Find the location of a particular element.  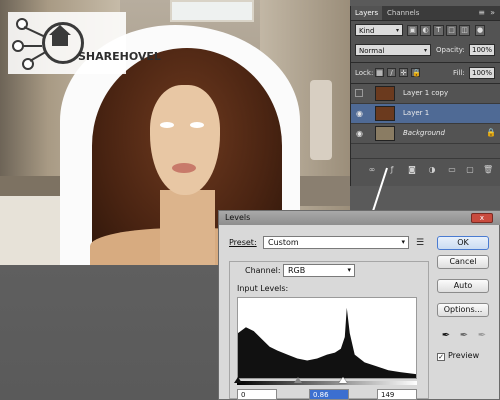

logo-house-icon is located at coordinates (60, 40).